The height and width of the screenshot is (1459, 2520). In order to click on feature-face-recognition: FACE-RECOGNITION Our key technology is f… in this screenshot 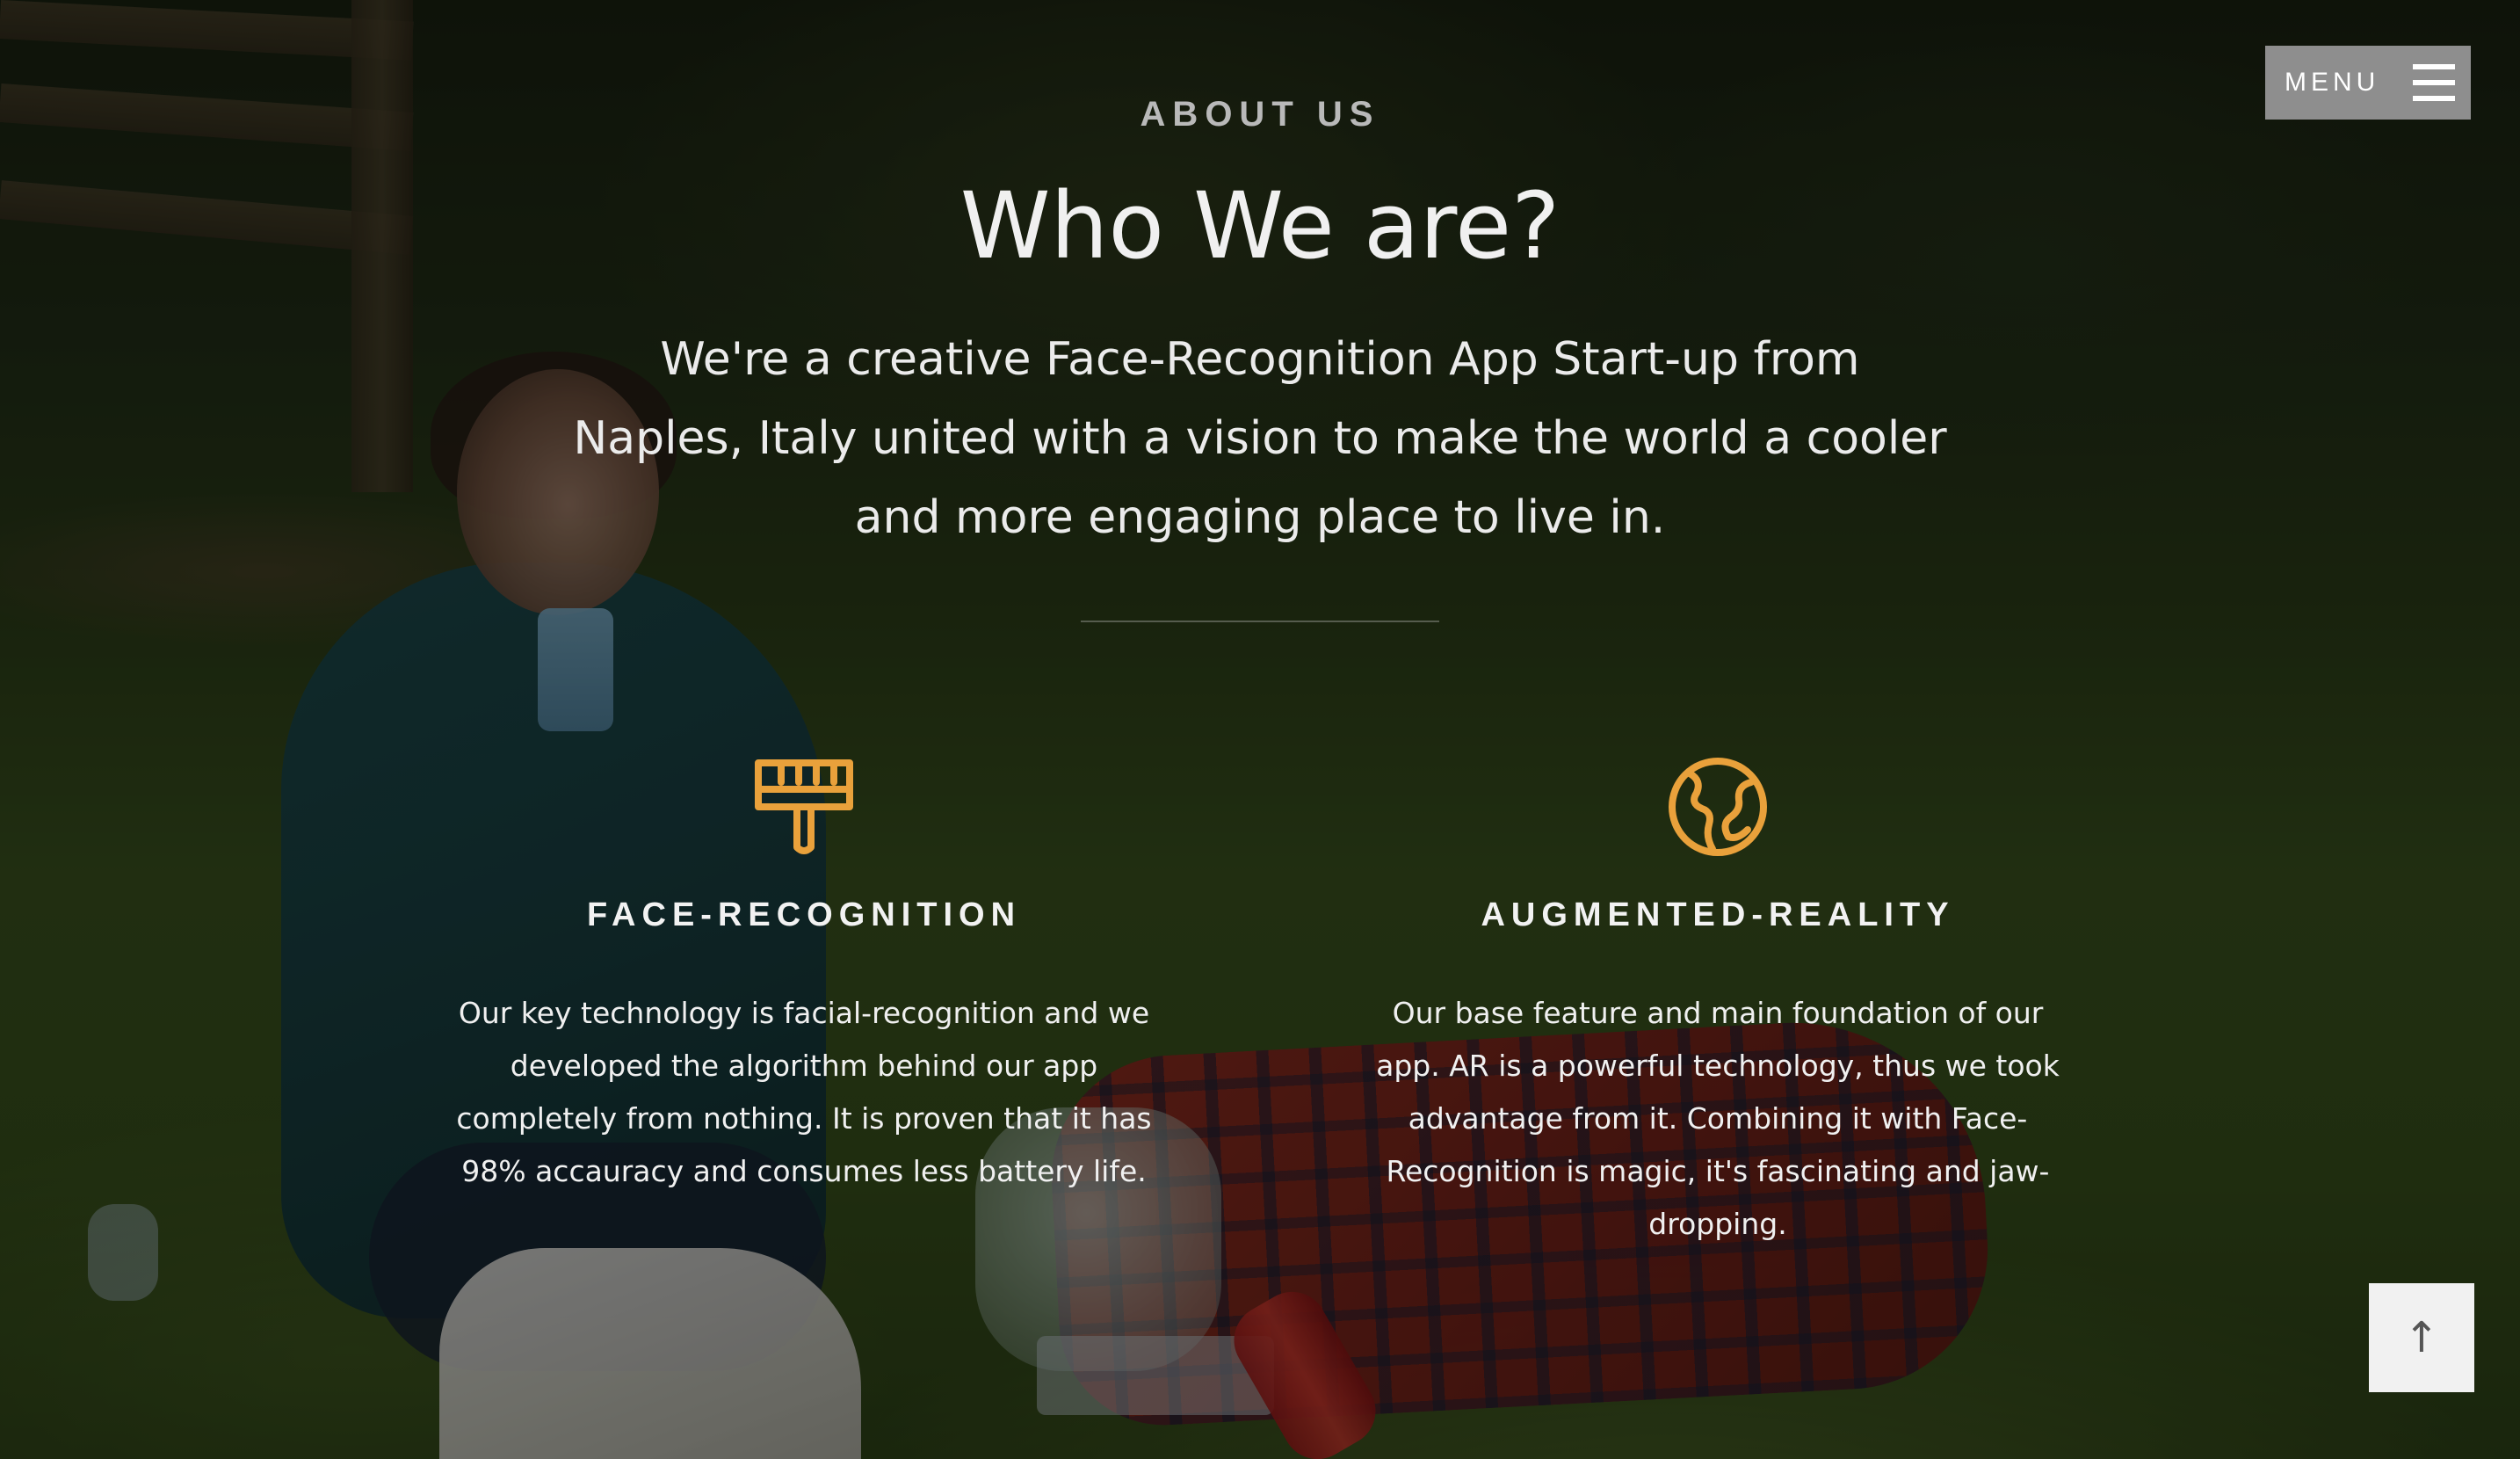, I will do `click(804, 977)`.